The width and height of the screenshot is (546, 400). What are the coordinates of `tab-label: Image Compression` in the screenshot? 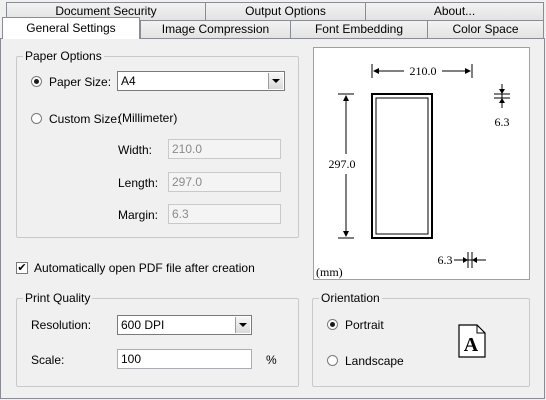 It's located at (215, 29).